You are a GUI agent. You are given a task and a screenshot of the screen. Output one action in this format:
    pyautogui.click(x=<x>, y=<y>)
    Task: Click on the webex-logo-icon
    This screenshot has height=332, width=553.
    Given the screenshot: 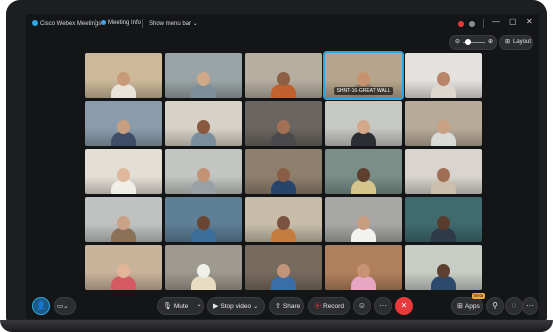 What is the action you would take?
    pyautogui.click(x=35, y=23)
    